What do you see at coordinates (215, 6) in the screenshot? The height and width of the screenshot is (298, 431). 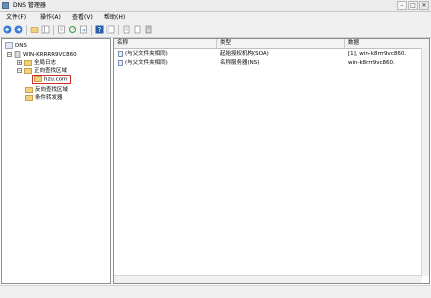 I see `title-bar: DNS 管理器 – □ ✕` at bounding box center [215, 6].